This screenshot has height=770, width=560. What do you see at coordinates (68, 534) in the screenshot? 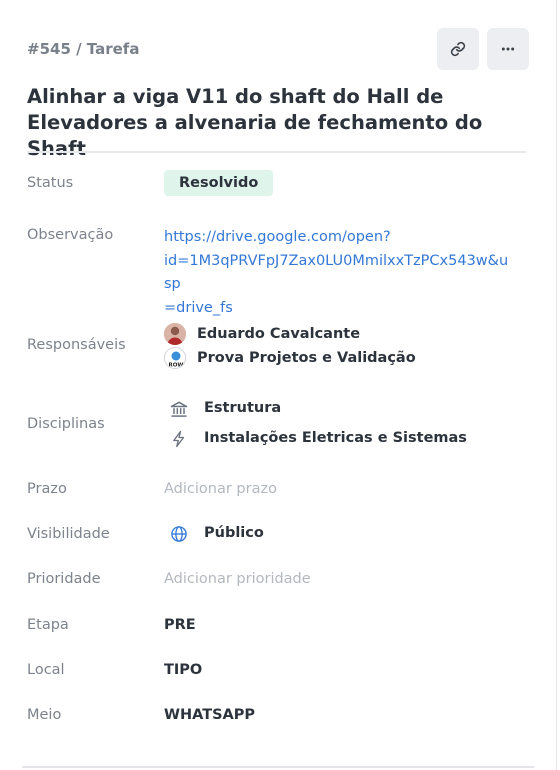
I see `visibilidade-label: Visibilidade` at bounding box center [68, 534].